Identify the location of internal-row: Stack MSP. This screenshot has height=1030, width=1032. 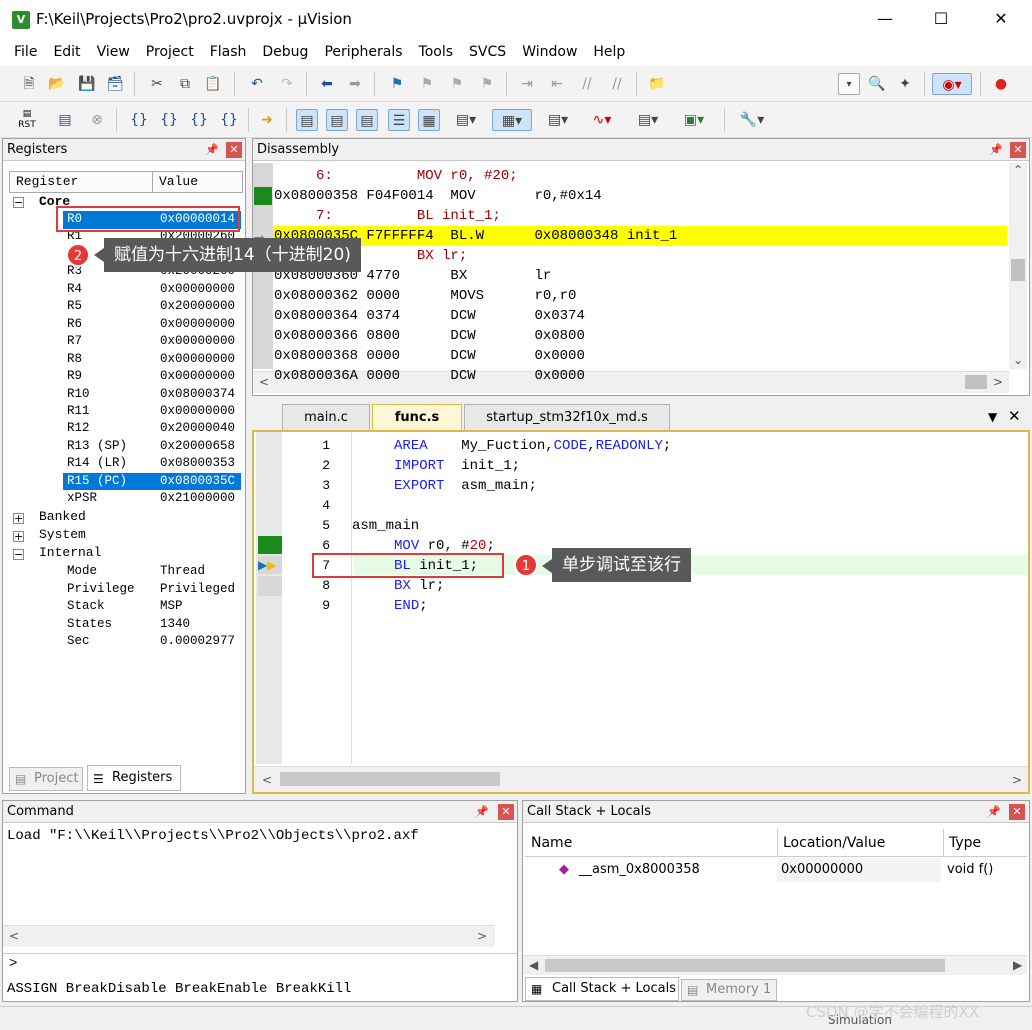
(119, 607).